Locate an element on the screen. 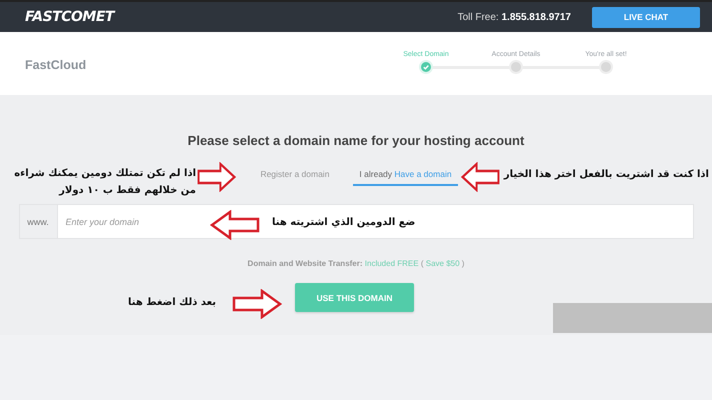  annotation-text: اذا كنت قد اشتريت بالفعل اختر هذا الخيار is located at coordinates (606, 175).